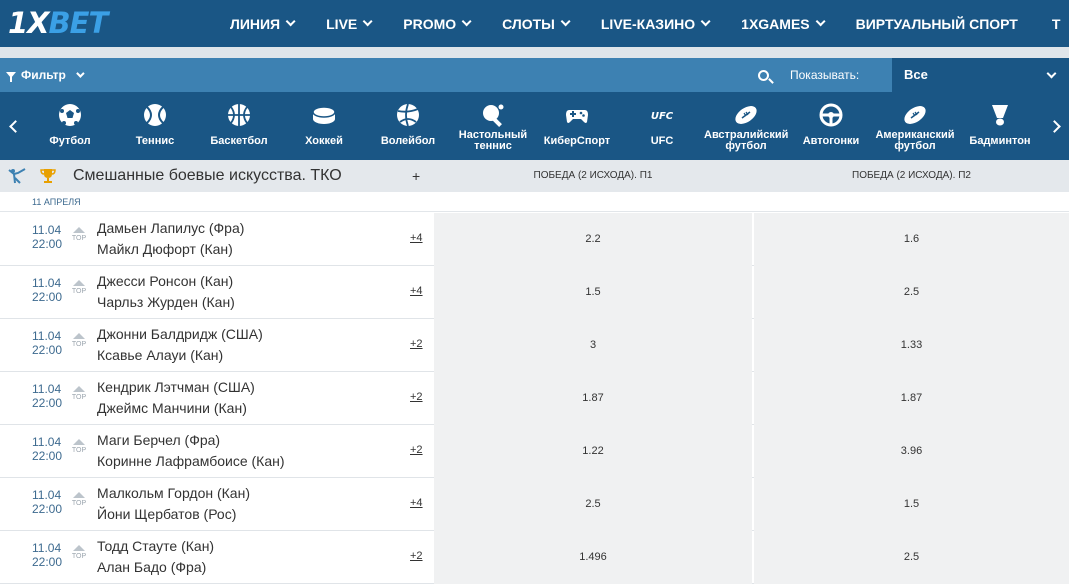  What do you see at coordinates (1054, 126) in the screenshot?
I see `scroll-right-button` at bounding box center [1054, 126].